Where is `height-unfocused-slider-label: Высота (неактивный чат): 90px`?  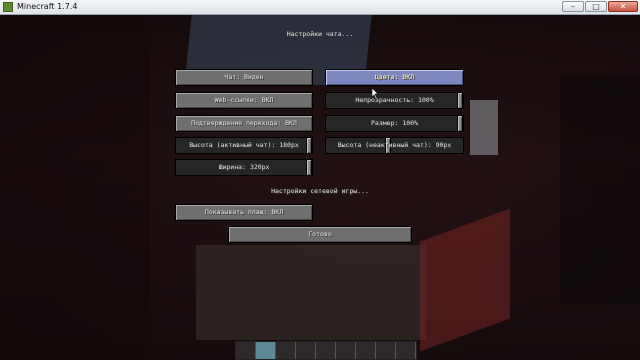 height-unfocused-slider-label: Высота (неактивный чат): 90px is located at coordinates (394, 145).